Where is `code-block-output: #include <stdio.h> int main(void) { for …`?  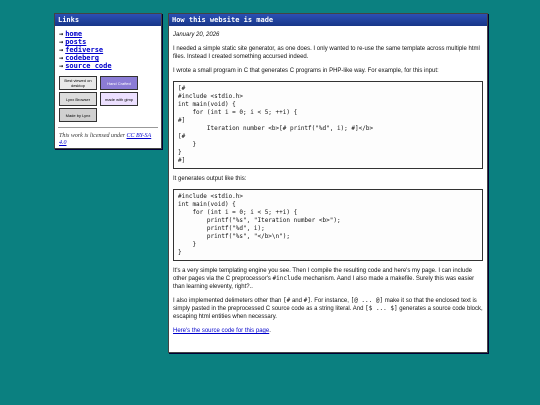
code-block-output: #include <stdio.h> int main(void) { for … is located at coordinates (328, 225).